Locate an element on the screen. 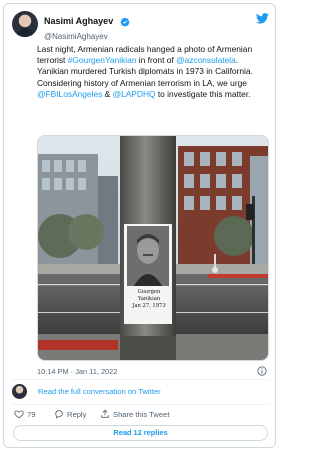 This screenshot has width=320, height=451. reply-bubble-icon is located at coordinates (59, 414).